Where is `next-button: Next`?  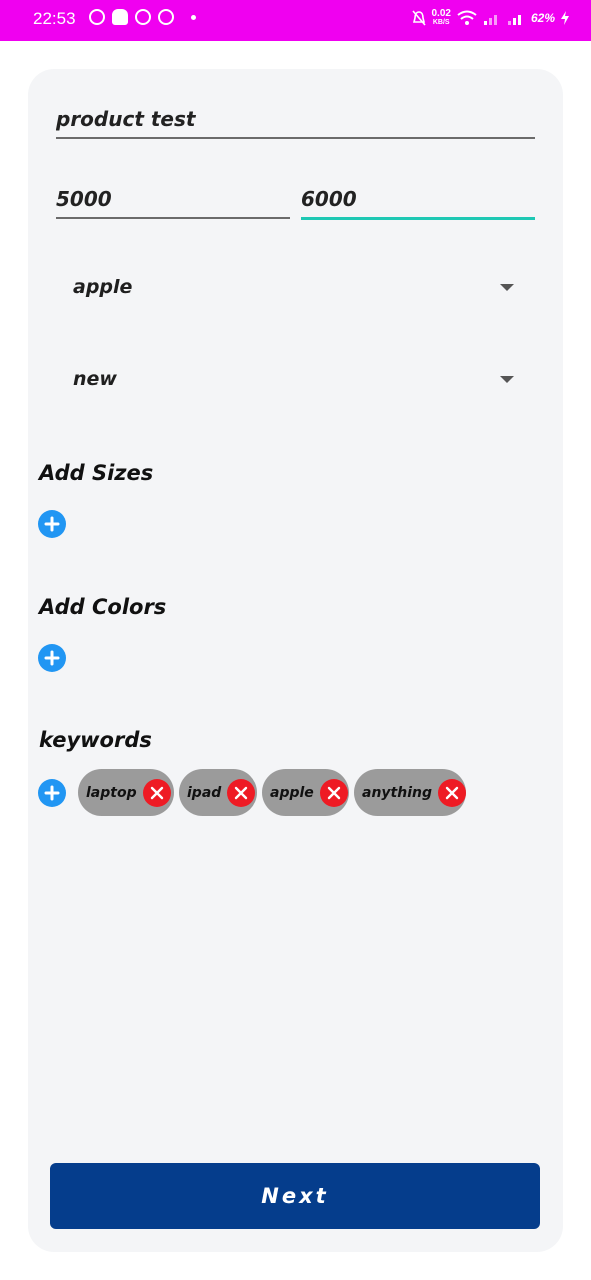
next-button: Next is located at coordinates (295, 1196).